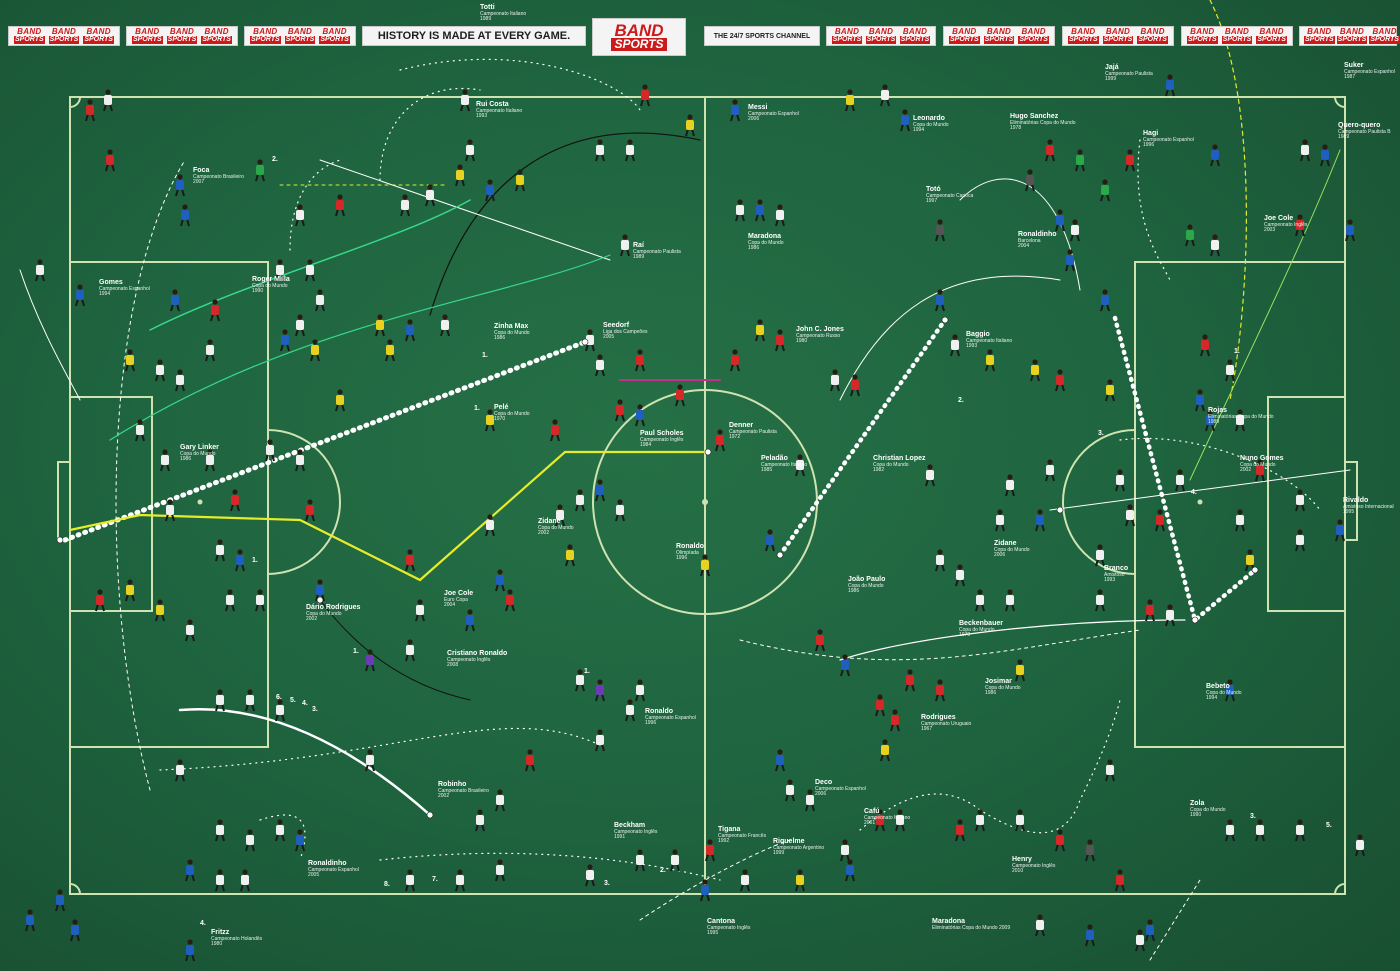  Describe the element at coordinates (200, 502) in the screenshot. I see `penalty-spot` at that location.